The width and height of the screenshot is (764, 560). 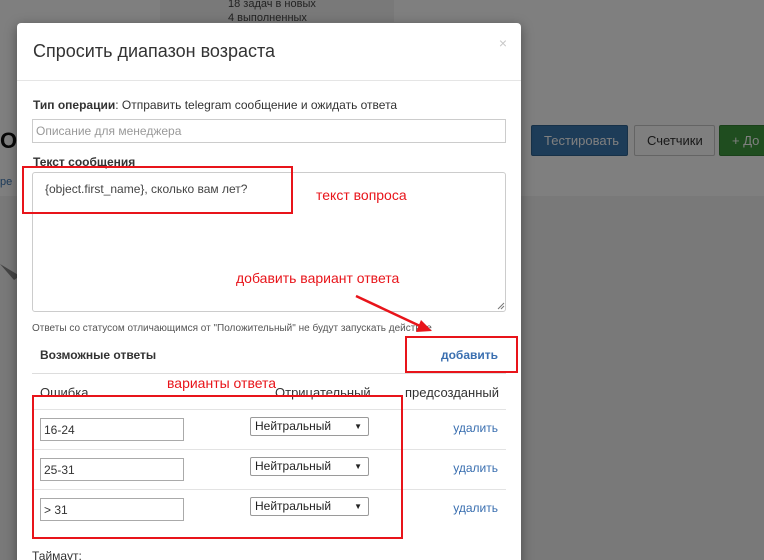 I want to click on modal-title: Спросить диапазон возраста, so click(x=154, y=51).